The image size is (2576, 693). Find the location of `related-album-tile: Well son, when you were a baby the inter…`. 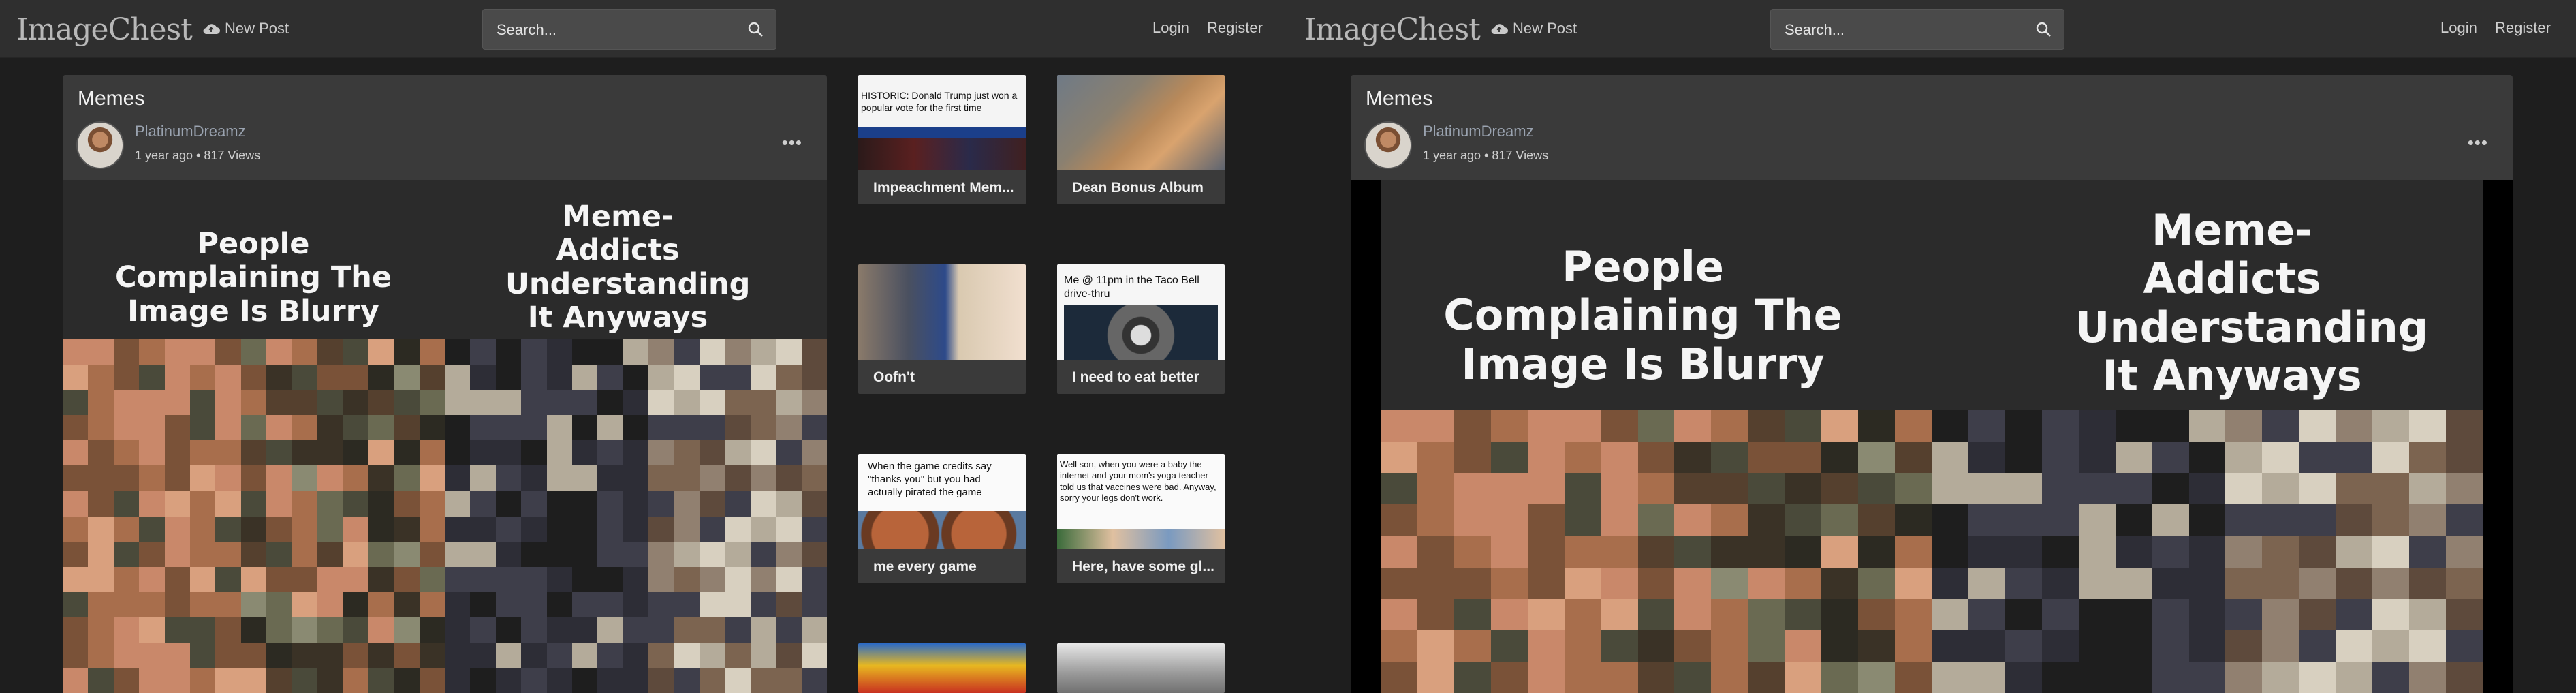

related-album-tile: Well son, when you were a baby the inter… is located at coordinates (1141, 518).